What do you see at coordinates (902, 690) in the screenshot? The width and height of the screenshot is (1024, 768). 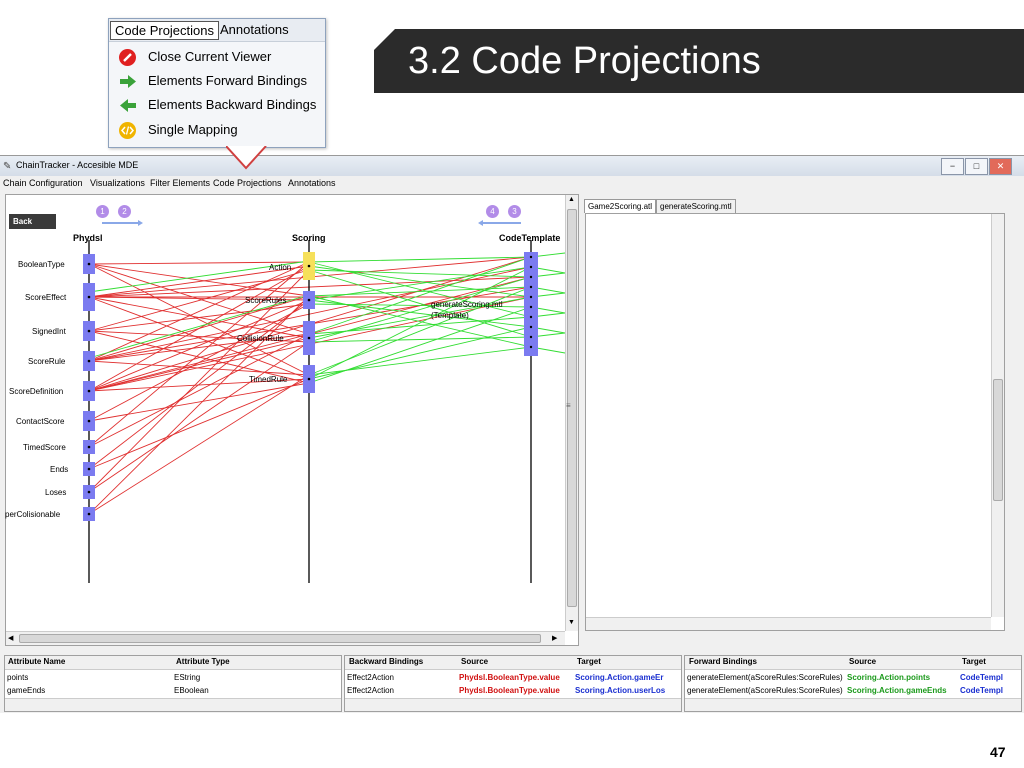 I see `table-cell: Scoring.Action.gameEnds` at bounding box center [902, 690].